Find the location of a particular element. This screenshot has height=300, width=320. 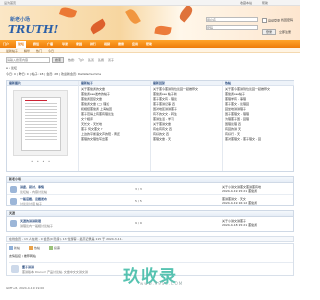

nav-item-video: 视频 is located at coordinates (107, 44).